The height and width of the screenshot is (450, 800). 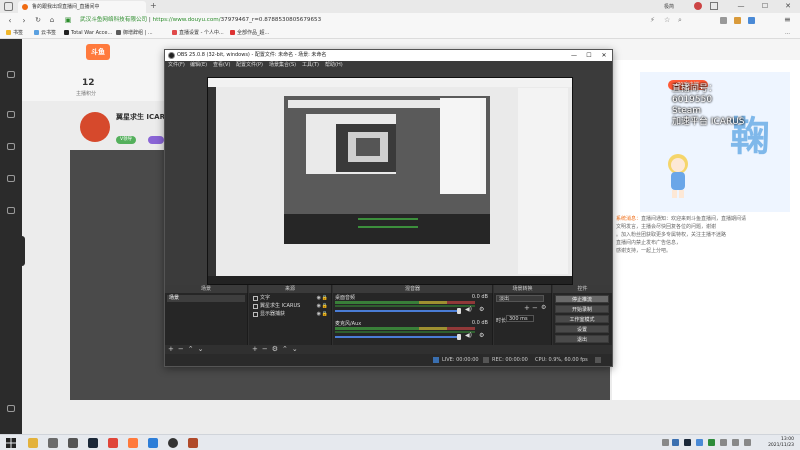 What do you see at coordinates (520, 318) in the screenshot?
I see `duration-input: 300 ms` at bounding box center [520, 318].